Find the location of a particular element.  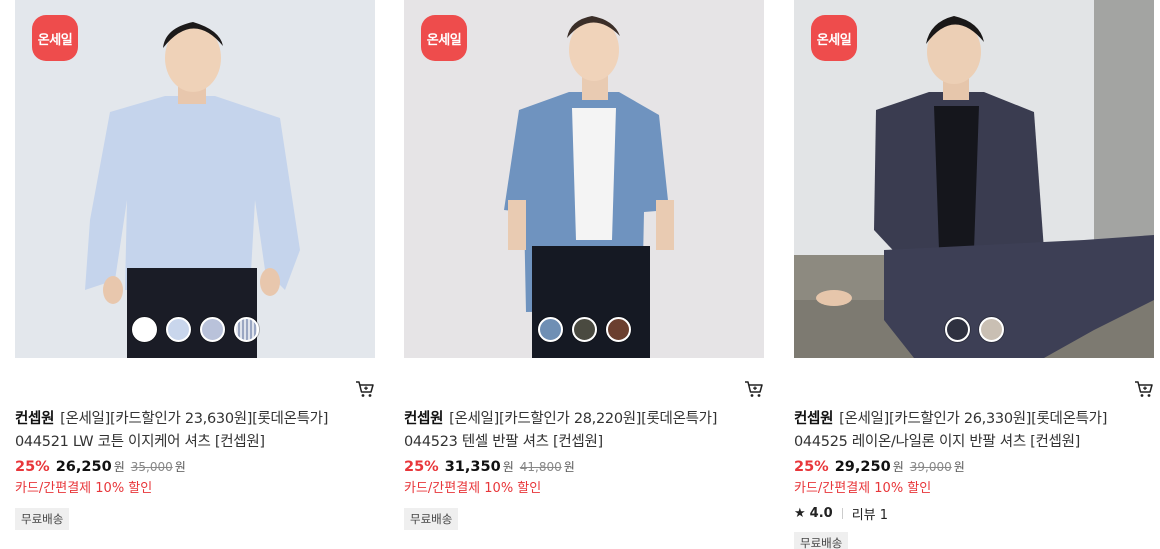

price-row: 25% 26,250 원 35,000 원 is located at coordinates (195, 466).